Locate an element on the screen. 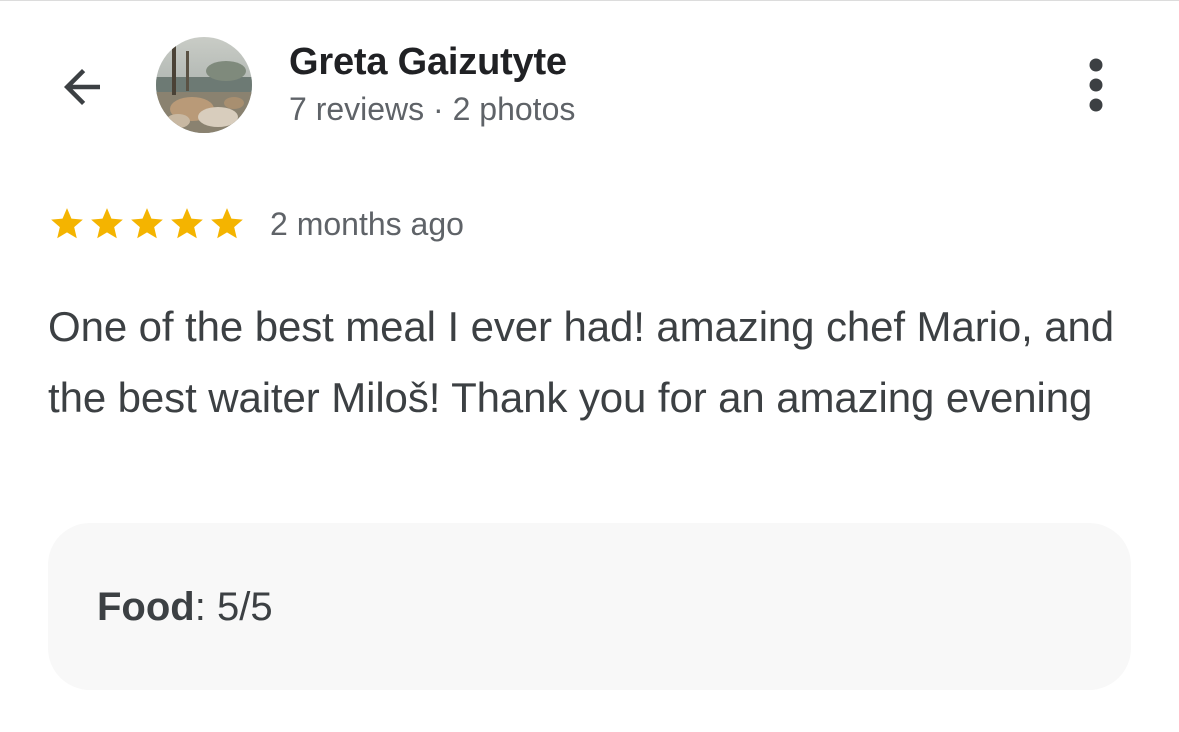 The height and width of the screenshot is (732, 1179). rating-row: 2 months ago is located at coordinates (256, 224).